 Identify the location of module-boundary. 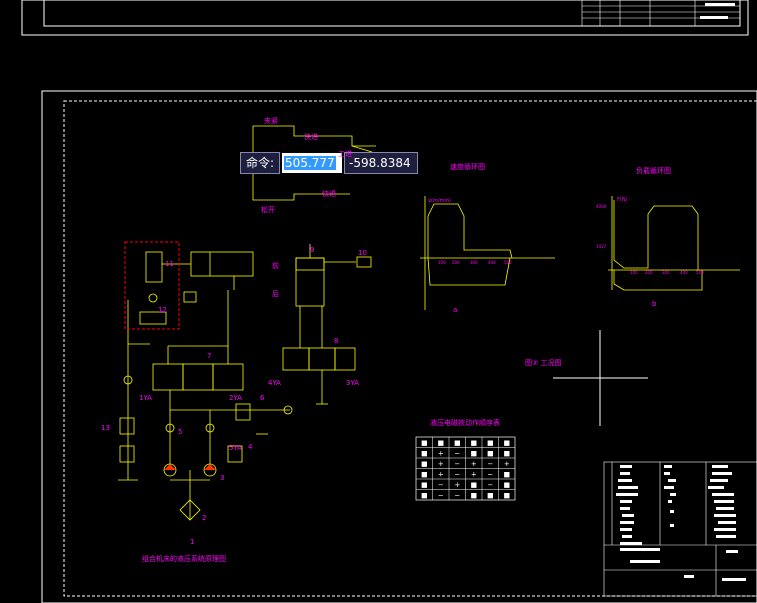
(152, 285).